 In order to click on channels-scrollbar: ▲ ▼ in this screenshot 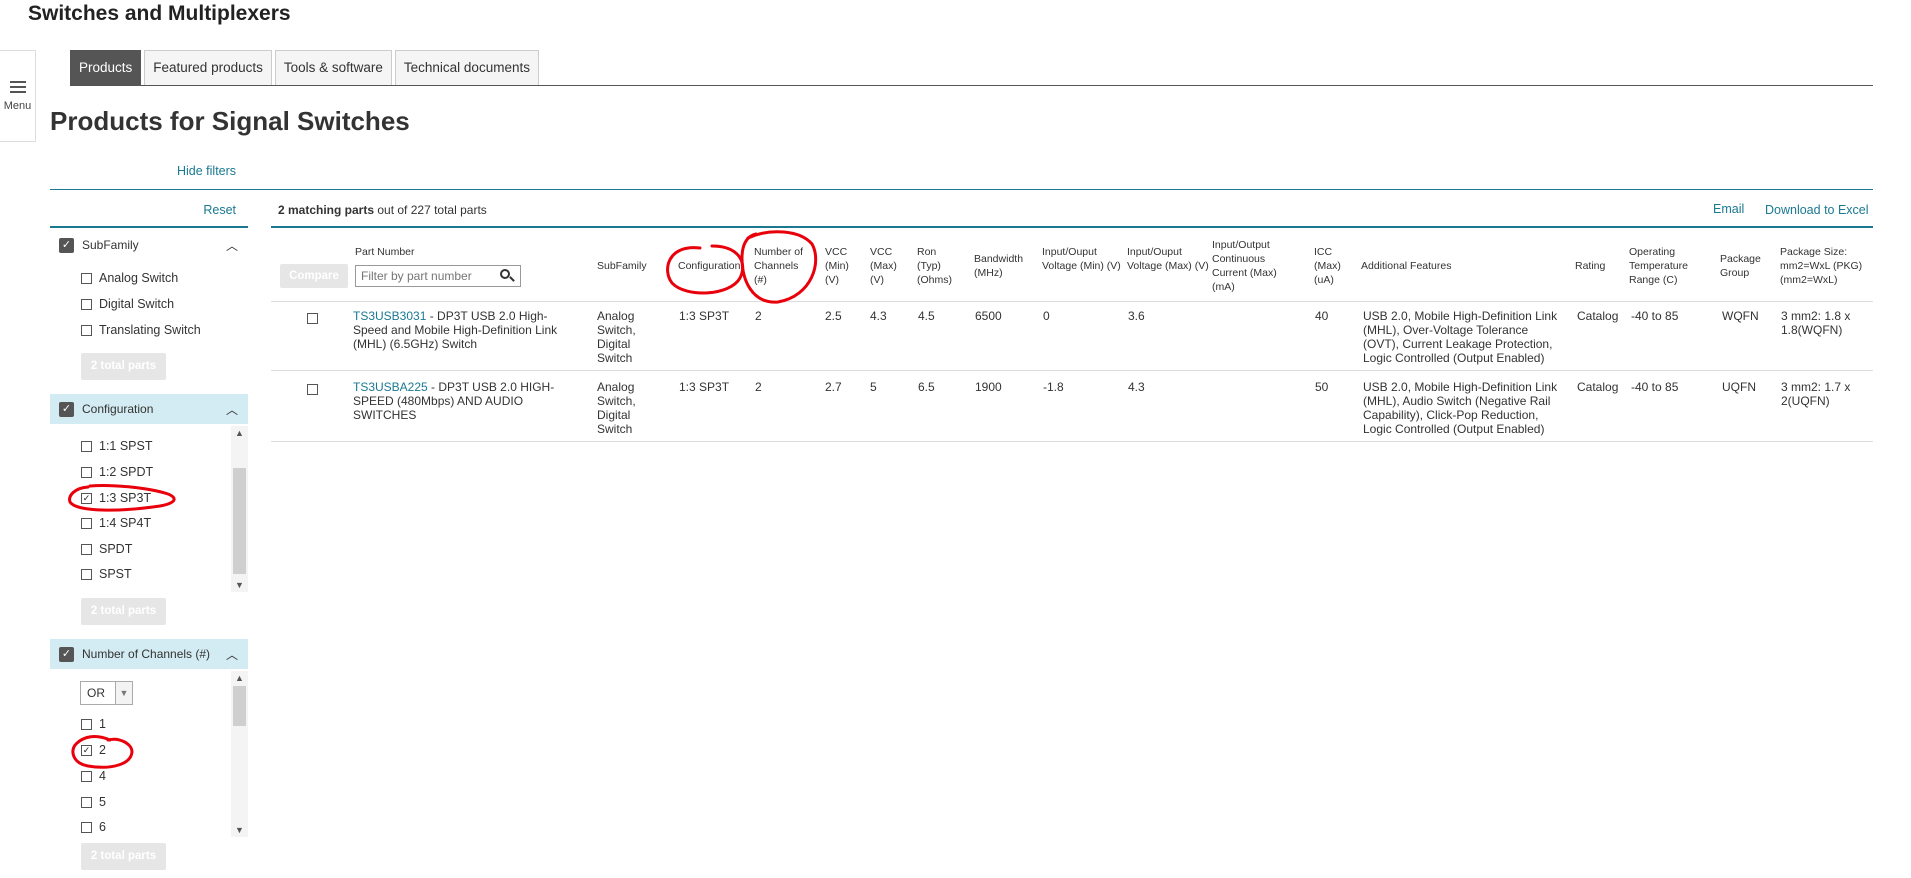, I will do `click(239, 754)`.